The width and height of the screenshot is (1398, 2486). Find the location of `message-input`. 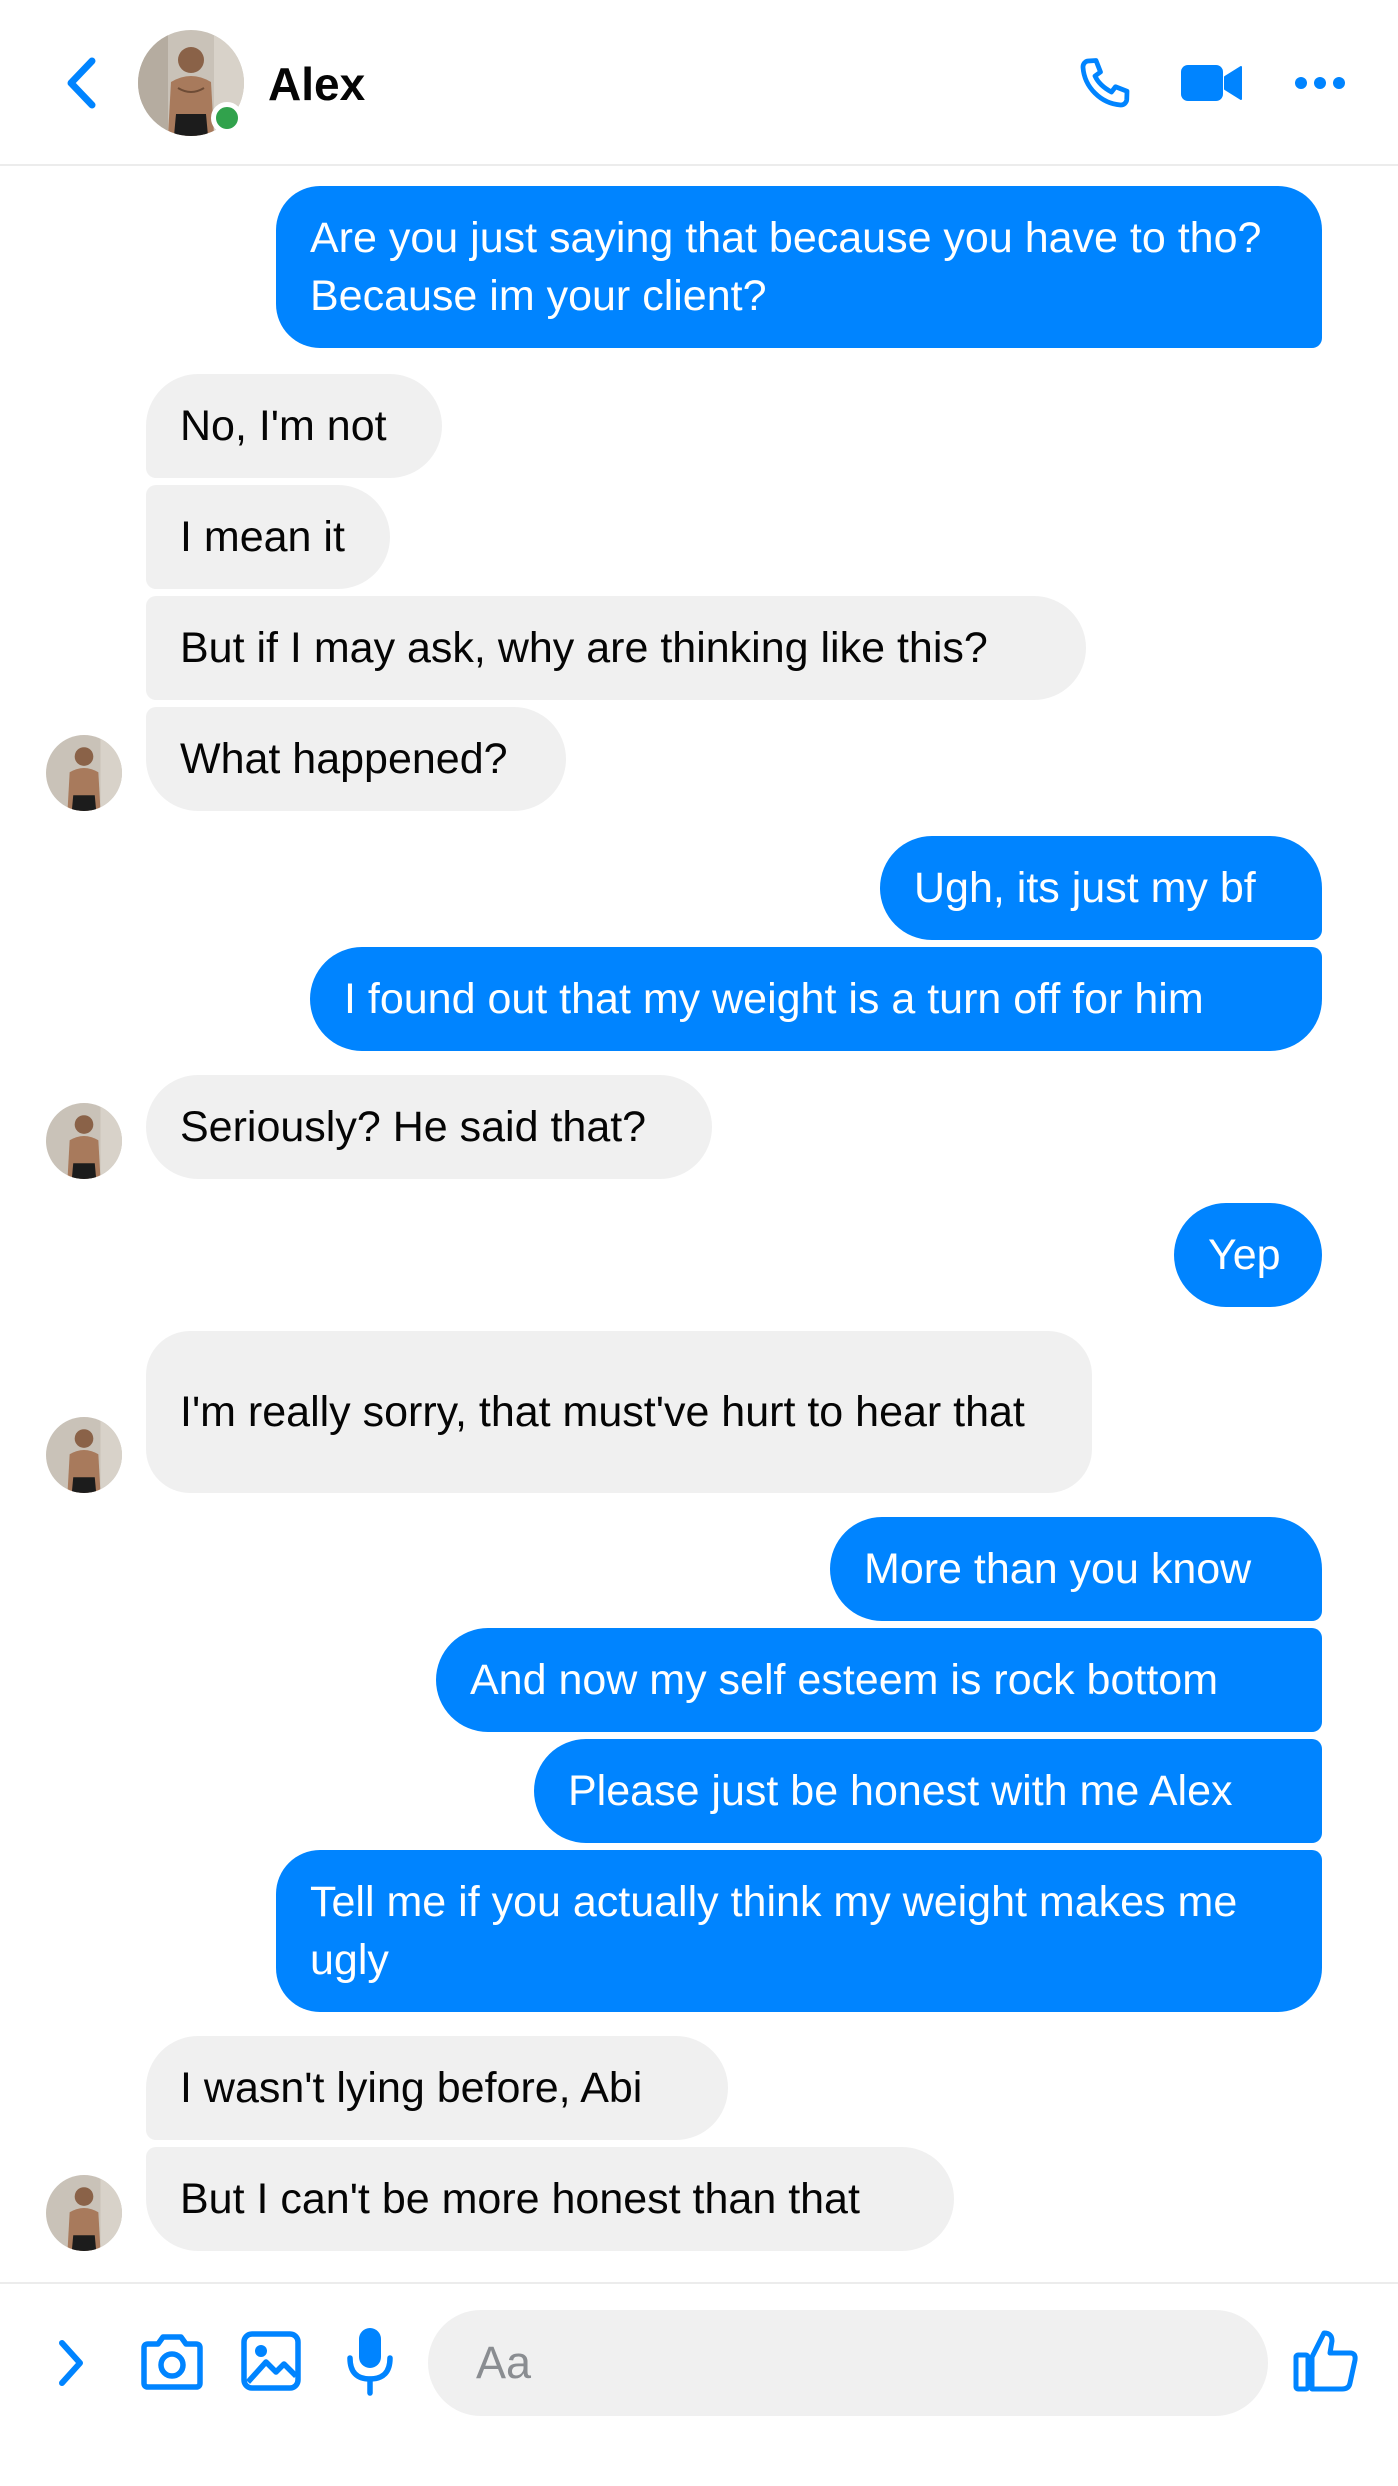

message-input is located at coordinates (848, 2363).